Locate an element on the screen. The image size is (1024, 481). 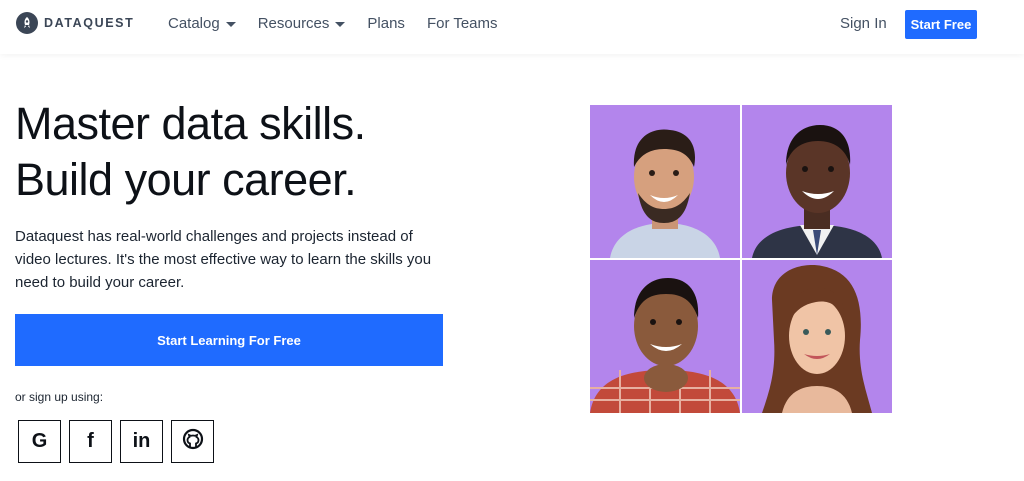
menu-item-resources: Resources is located at coordinates (302, 23).